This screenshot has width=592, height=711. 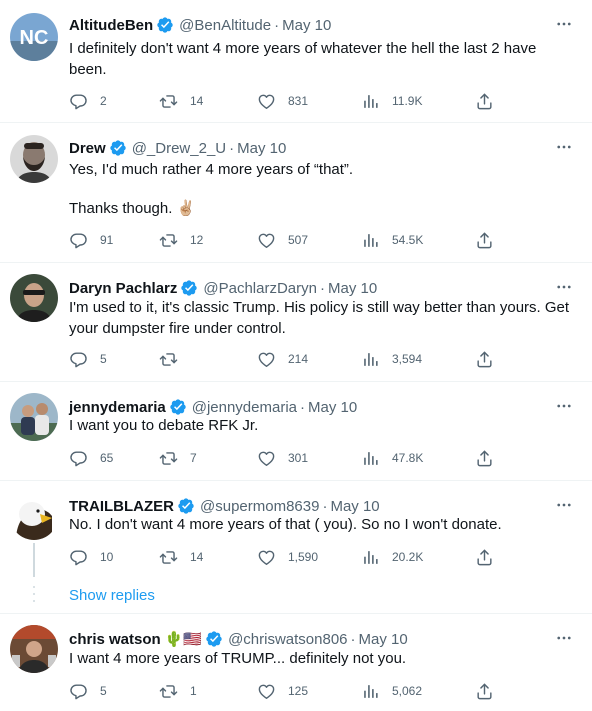 I want to click on action-bar: 65 7 301 47.8K, so click(x=284, y=458).